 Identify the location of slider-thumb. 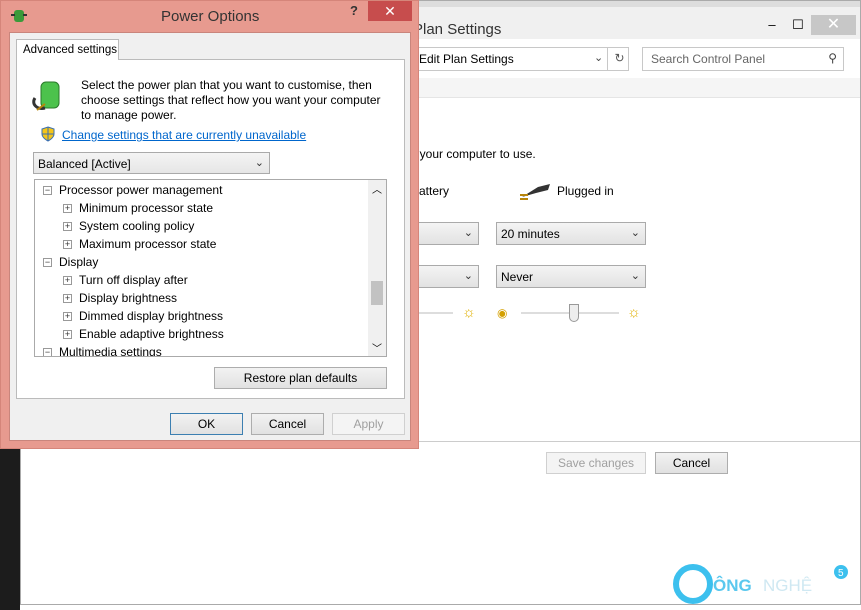
(574, 313).